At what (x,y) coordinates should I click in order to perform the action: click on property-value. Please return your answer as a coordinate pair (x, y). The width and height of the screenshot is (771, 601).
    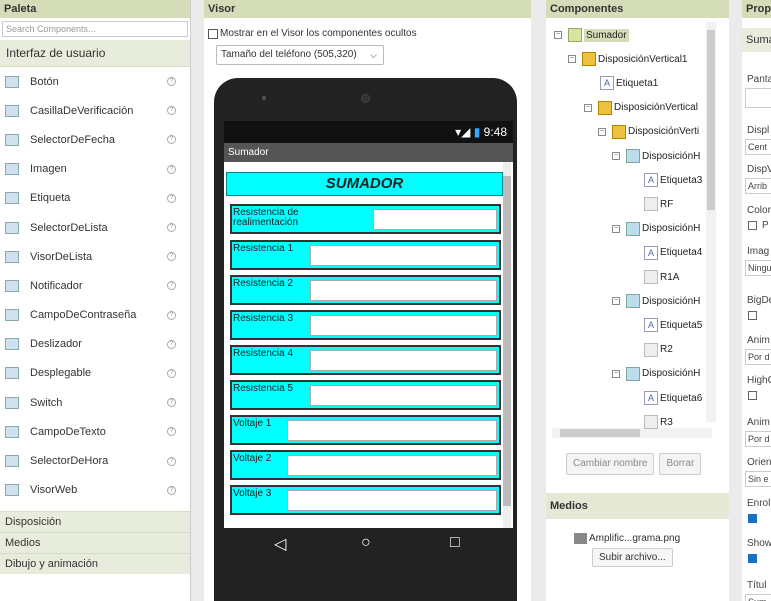
    Looking at the image, I should click on (758, 98).